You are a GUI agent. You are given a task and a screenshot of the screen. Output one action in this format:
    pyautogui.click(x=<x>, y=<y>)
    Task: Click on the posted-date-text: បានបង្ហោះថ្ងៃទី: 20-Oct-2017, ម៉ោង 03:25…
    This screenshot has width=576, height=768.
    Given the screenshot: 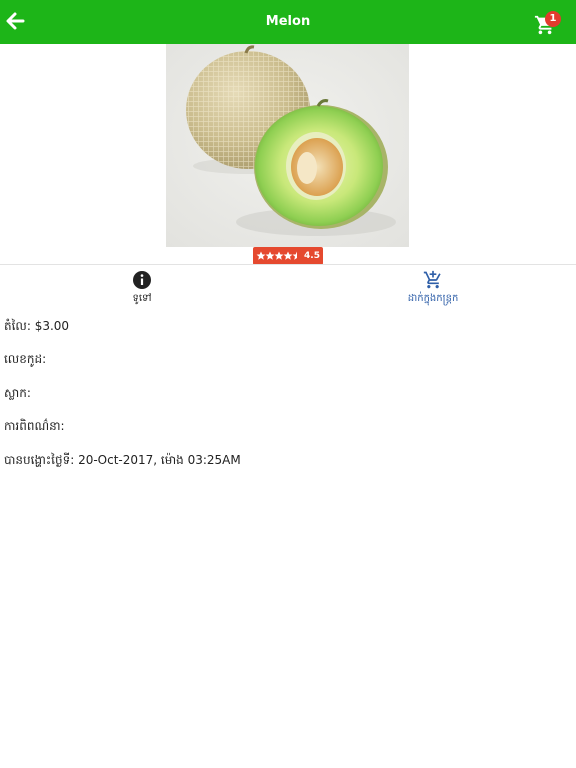 What is the action you would take?
    pyautogui.click(x=122, y=460)
    